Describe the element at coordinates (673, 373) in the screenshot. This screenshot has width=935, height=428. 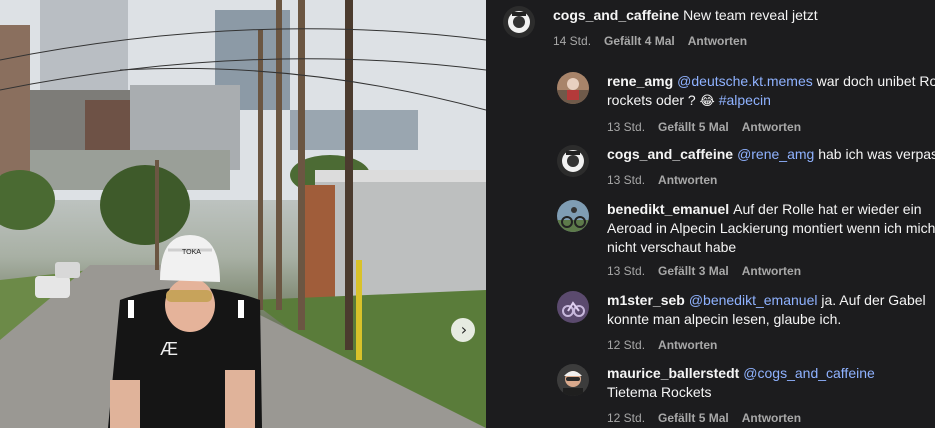
I see `comment-username: maurice_ballerstedt` at that location.